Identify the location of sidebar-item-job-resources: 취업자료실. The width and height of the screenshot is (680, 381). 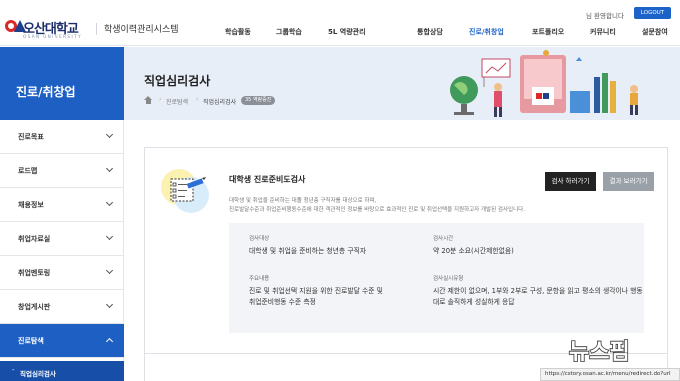
(62, 239).